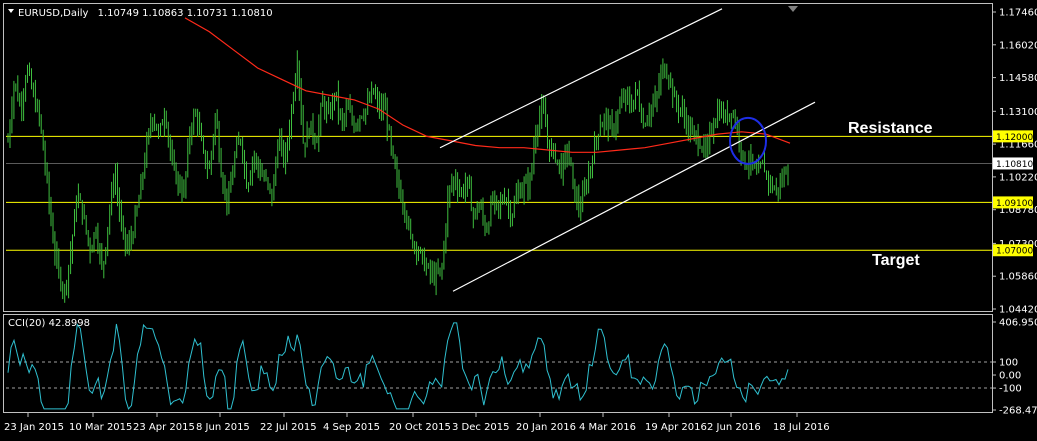  I want to click on time-tick-label: 8 Jun 2015, so click(223, 427).